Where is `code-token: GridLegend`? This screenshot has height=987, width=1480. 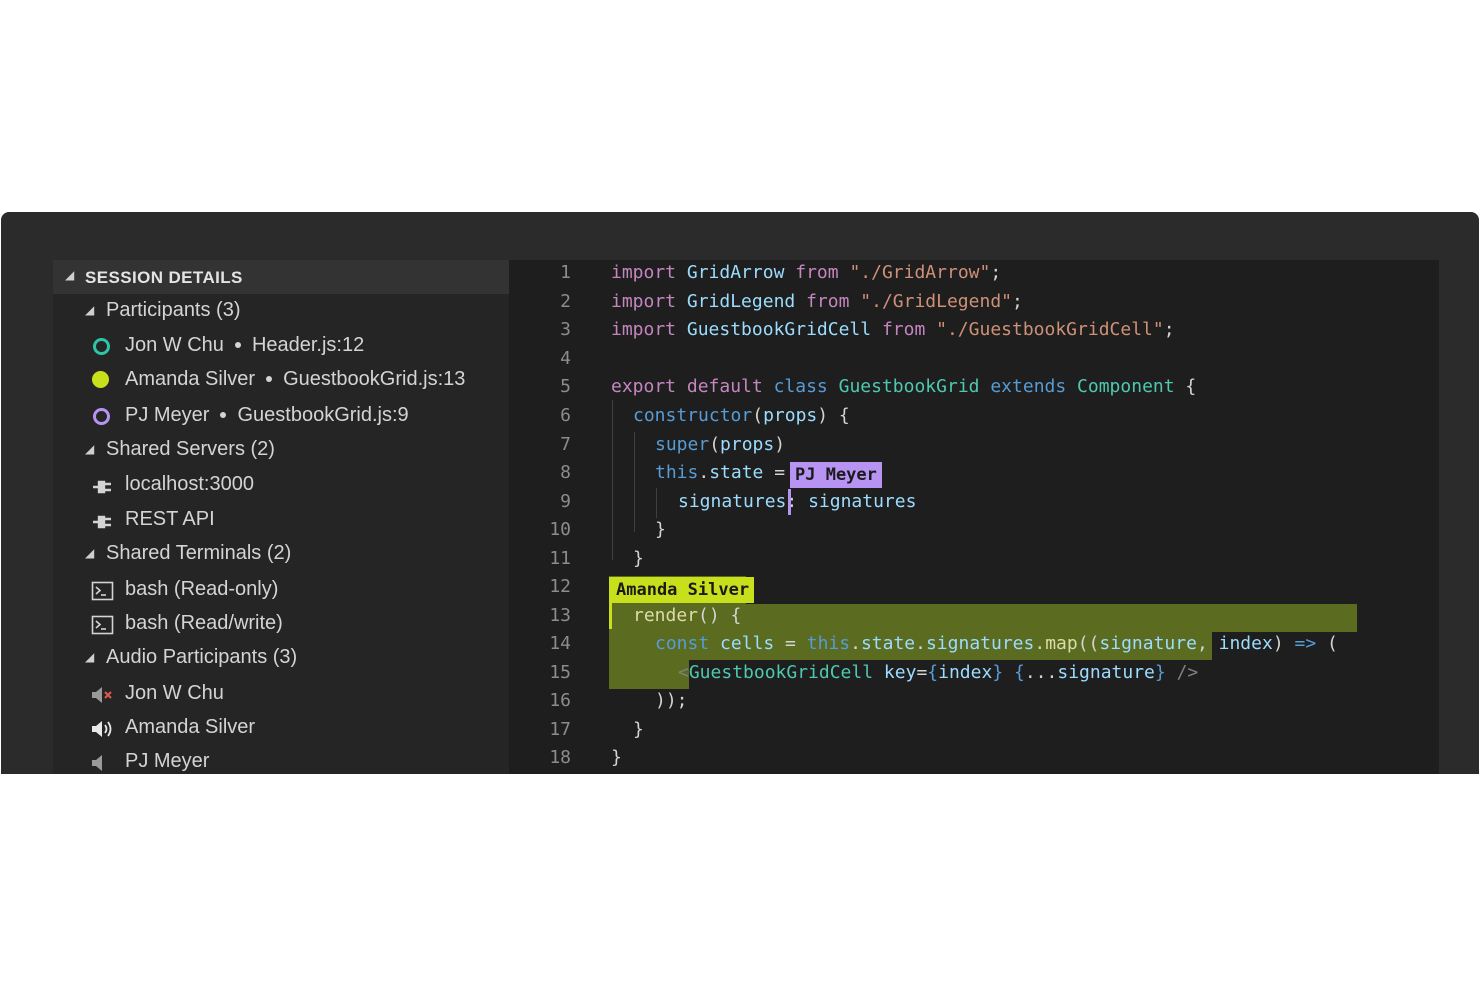 code-token: GridLegend is located at coordinates (741, 301).